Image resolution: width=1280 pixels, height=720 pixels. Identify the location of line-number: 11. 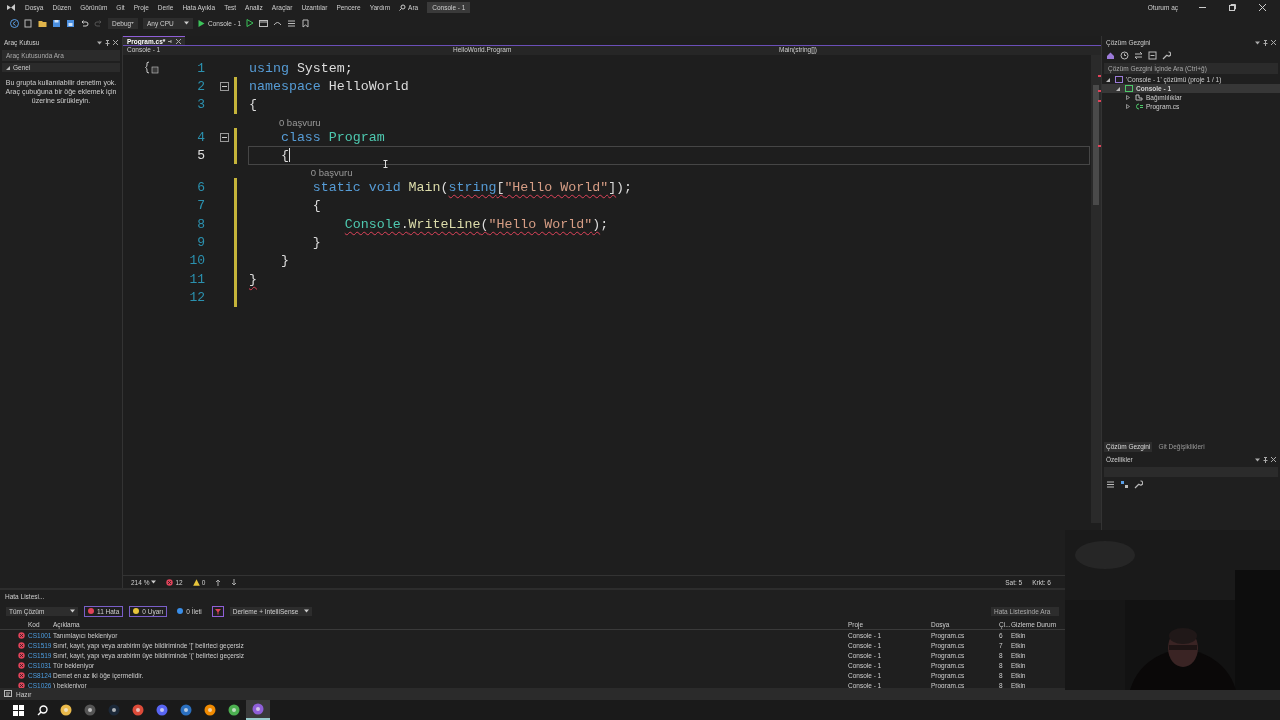
(196, 279).